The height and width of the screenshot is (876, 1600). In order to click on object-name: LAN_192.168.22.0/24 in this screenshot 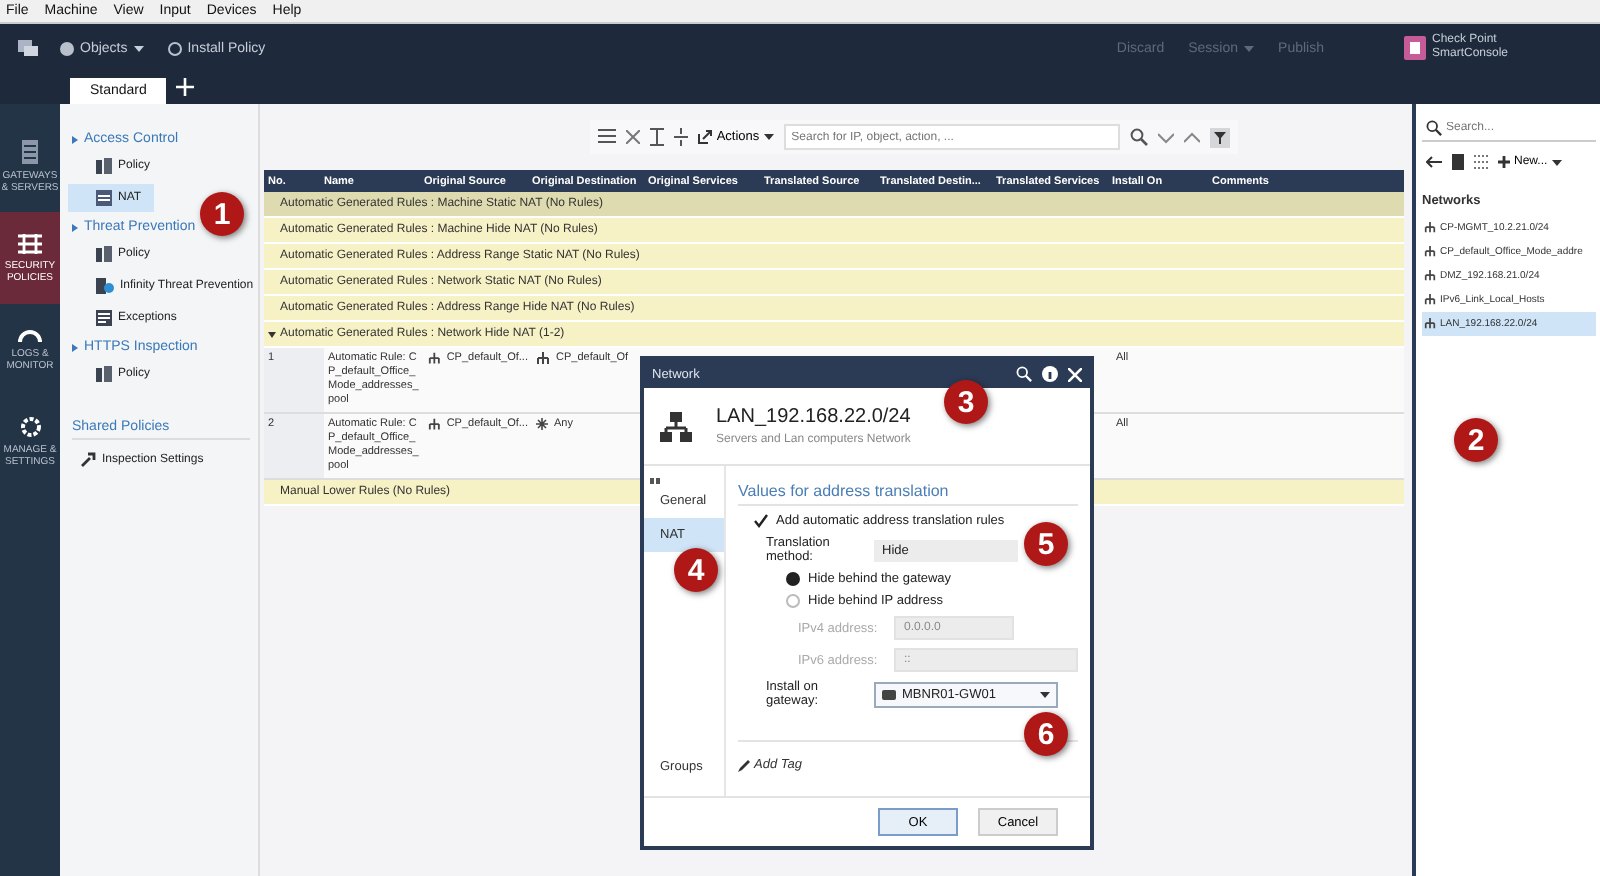, I will do `click(813, 417)`.